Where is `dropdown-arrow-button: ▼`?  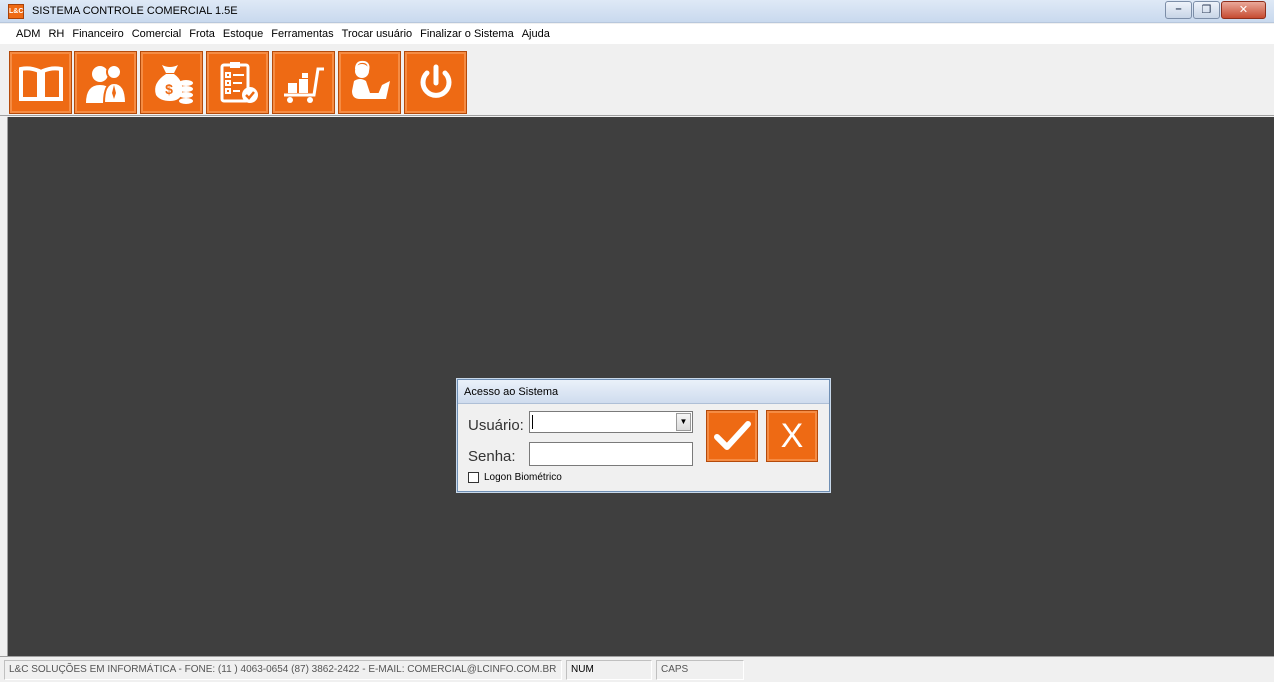 dropdown-arrow-button: ▼ is located at coordinates (683, 422).